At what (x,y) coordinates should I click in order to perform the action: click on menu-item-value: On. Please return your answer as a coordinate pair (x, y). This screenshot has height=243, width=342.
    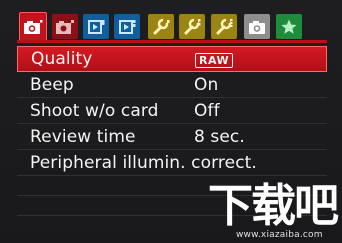
    Looking at the image, I should click on (206, 84).